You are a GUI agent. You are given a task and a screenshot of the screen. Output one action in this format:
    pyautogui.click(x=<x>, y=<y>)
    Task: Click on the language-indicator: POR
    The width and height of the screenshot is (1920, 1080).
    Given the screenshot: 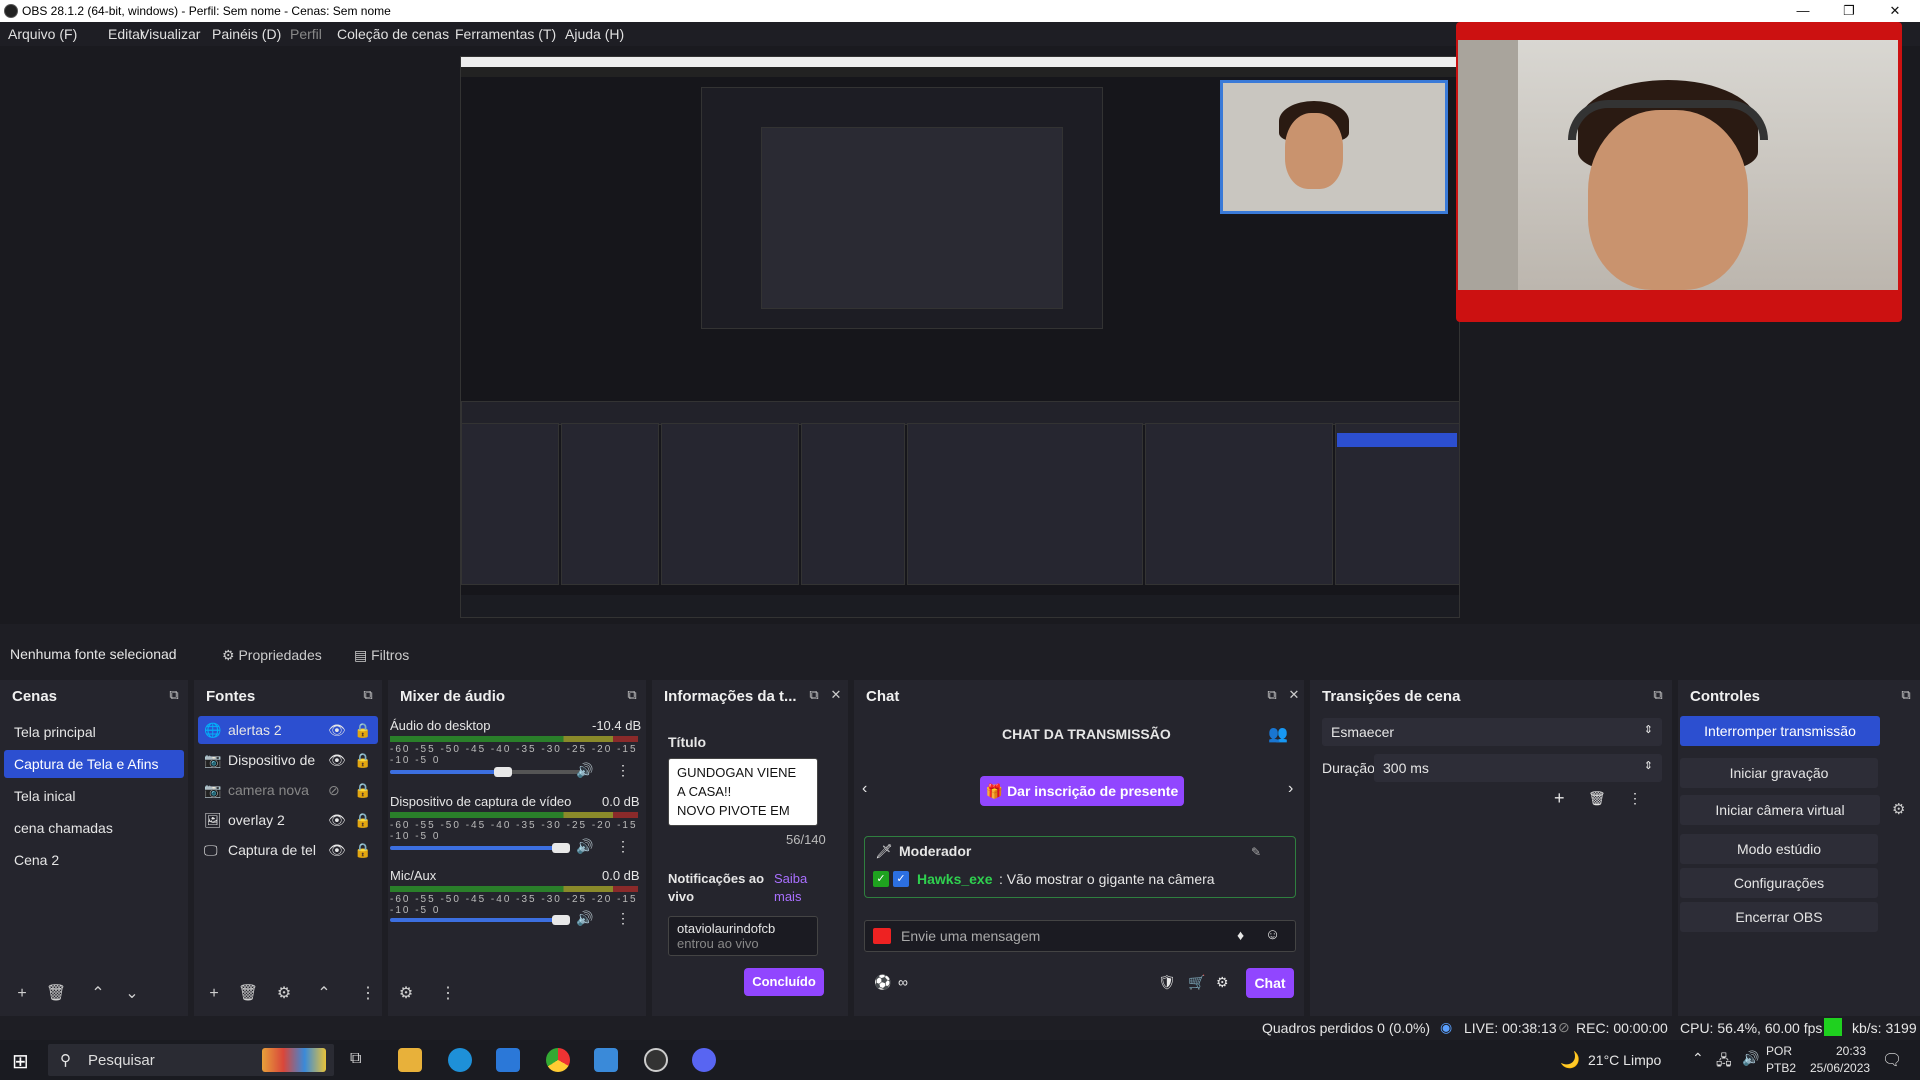 What is the action you would take?
    pyautogui.click(x=1779, y=1051)
    